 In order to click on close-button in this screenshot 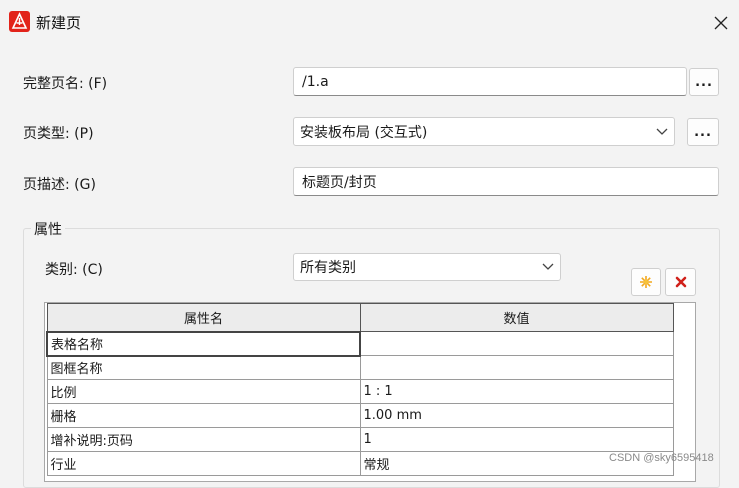, I will do `click(721, 23)`.